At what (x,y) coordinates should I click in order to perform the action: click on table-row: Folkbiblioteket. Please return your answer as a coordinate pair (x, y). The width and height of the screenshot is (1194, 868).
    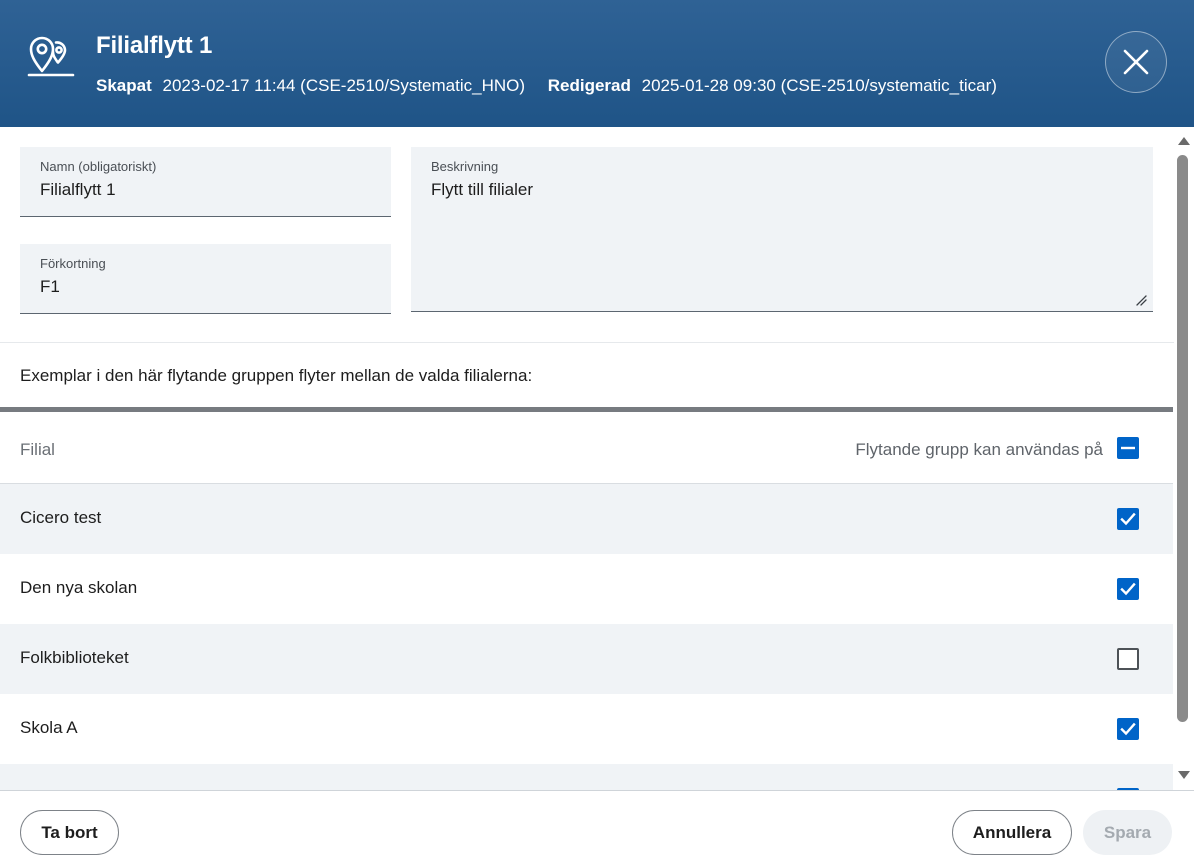
    Looking at the image, I should click on (586, 659).